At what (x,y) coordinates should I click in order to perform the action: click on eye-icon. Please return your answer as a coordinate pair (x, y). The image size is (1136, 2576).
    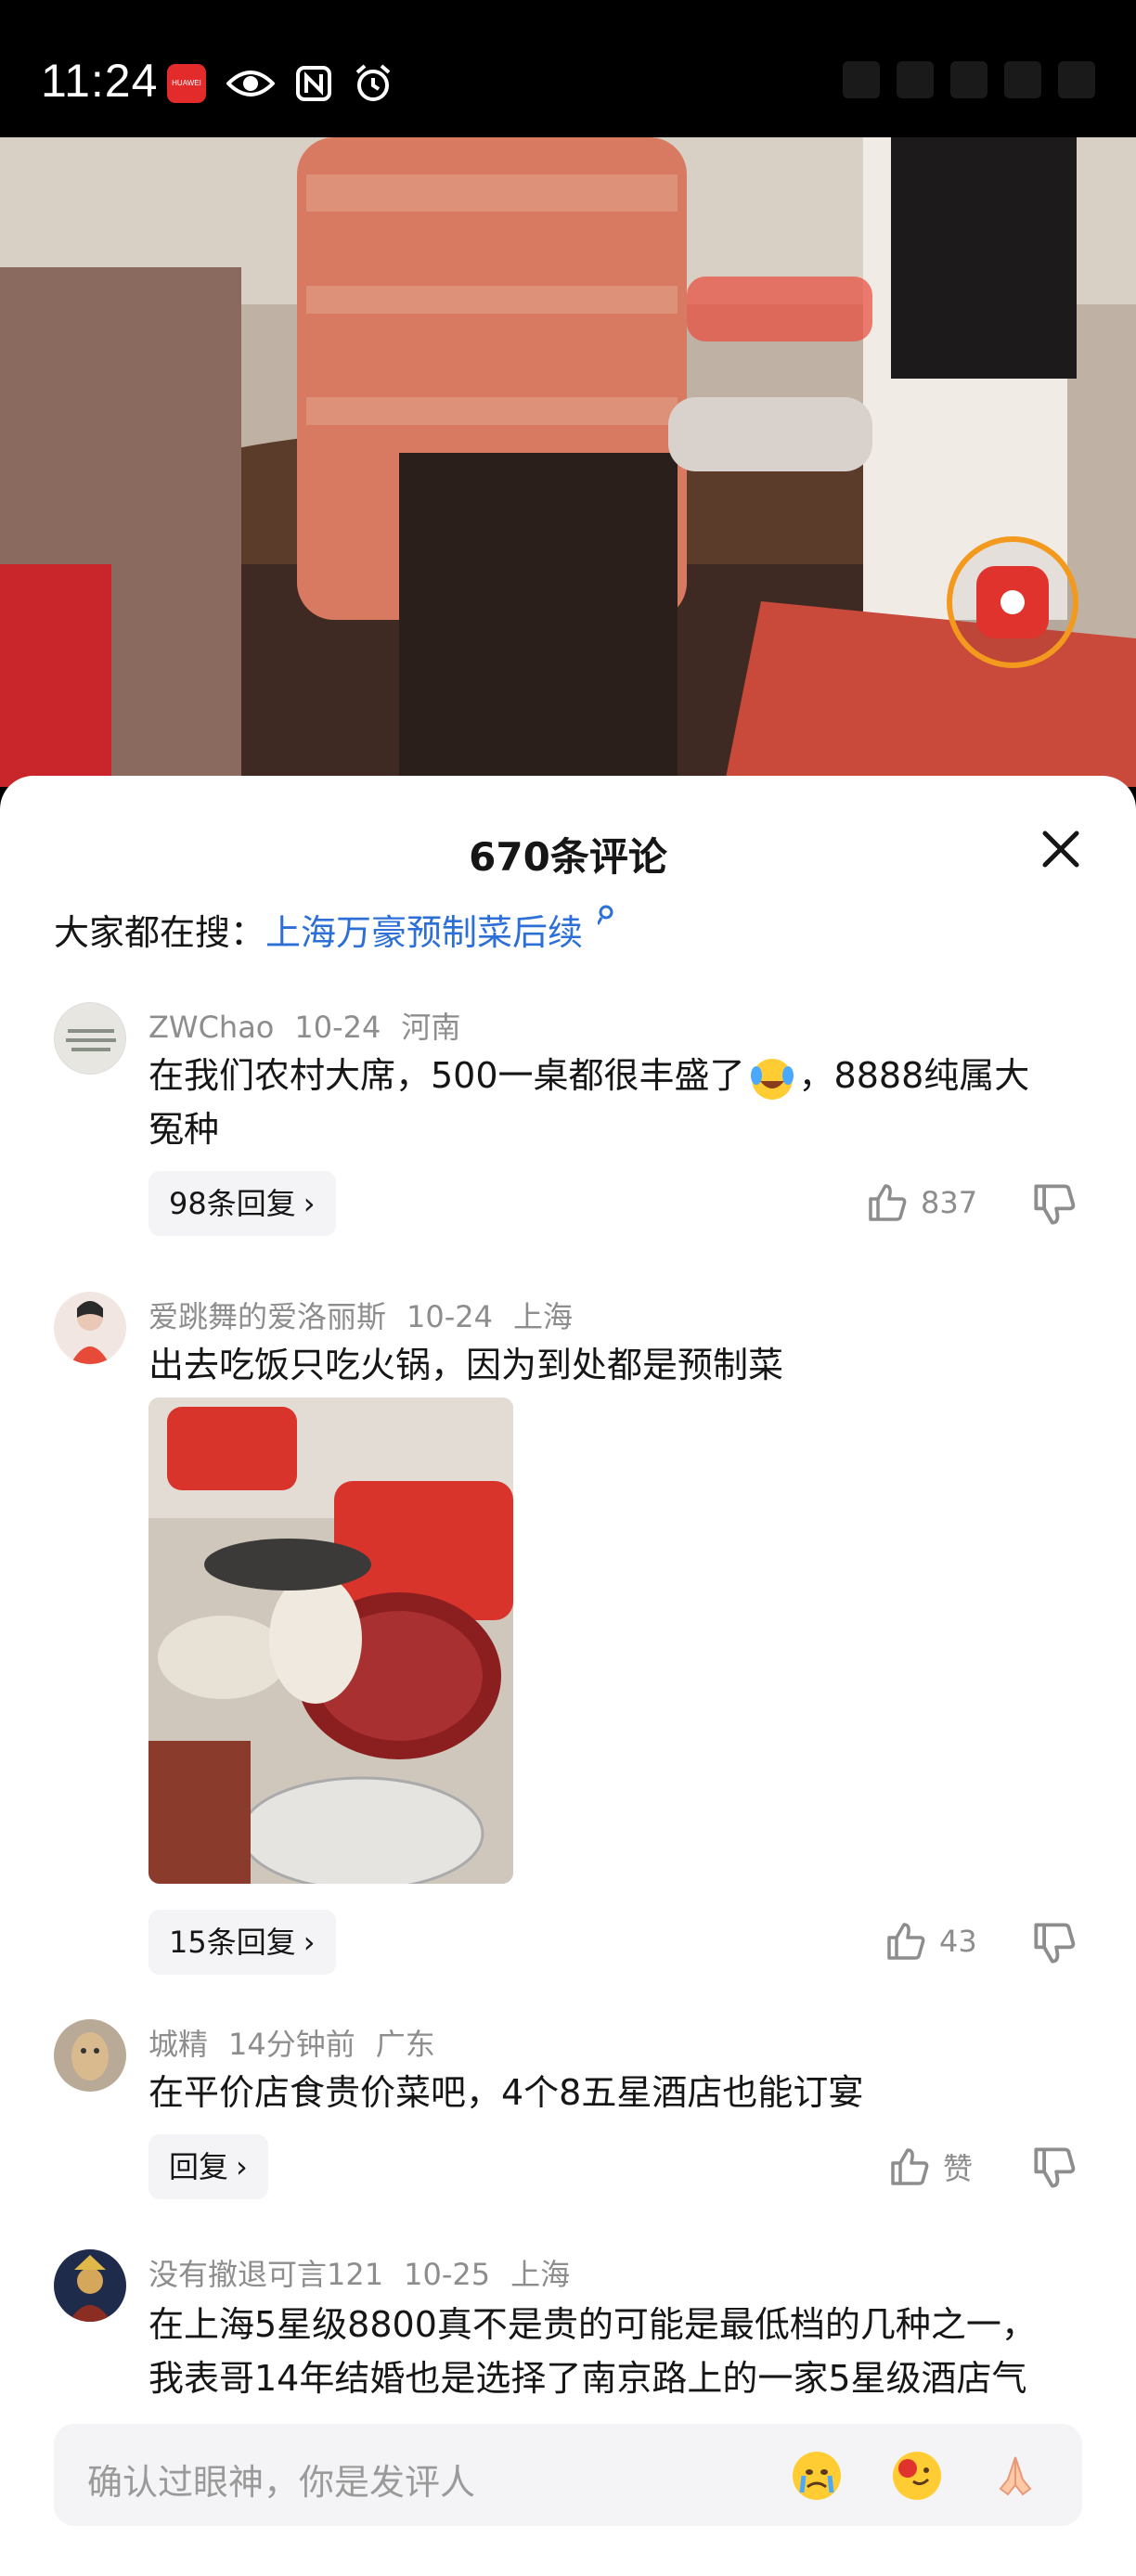
    Looking at the image, I should click on (250, 84).